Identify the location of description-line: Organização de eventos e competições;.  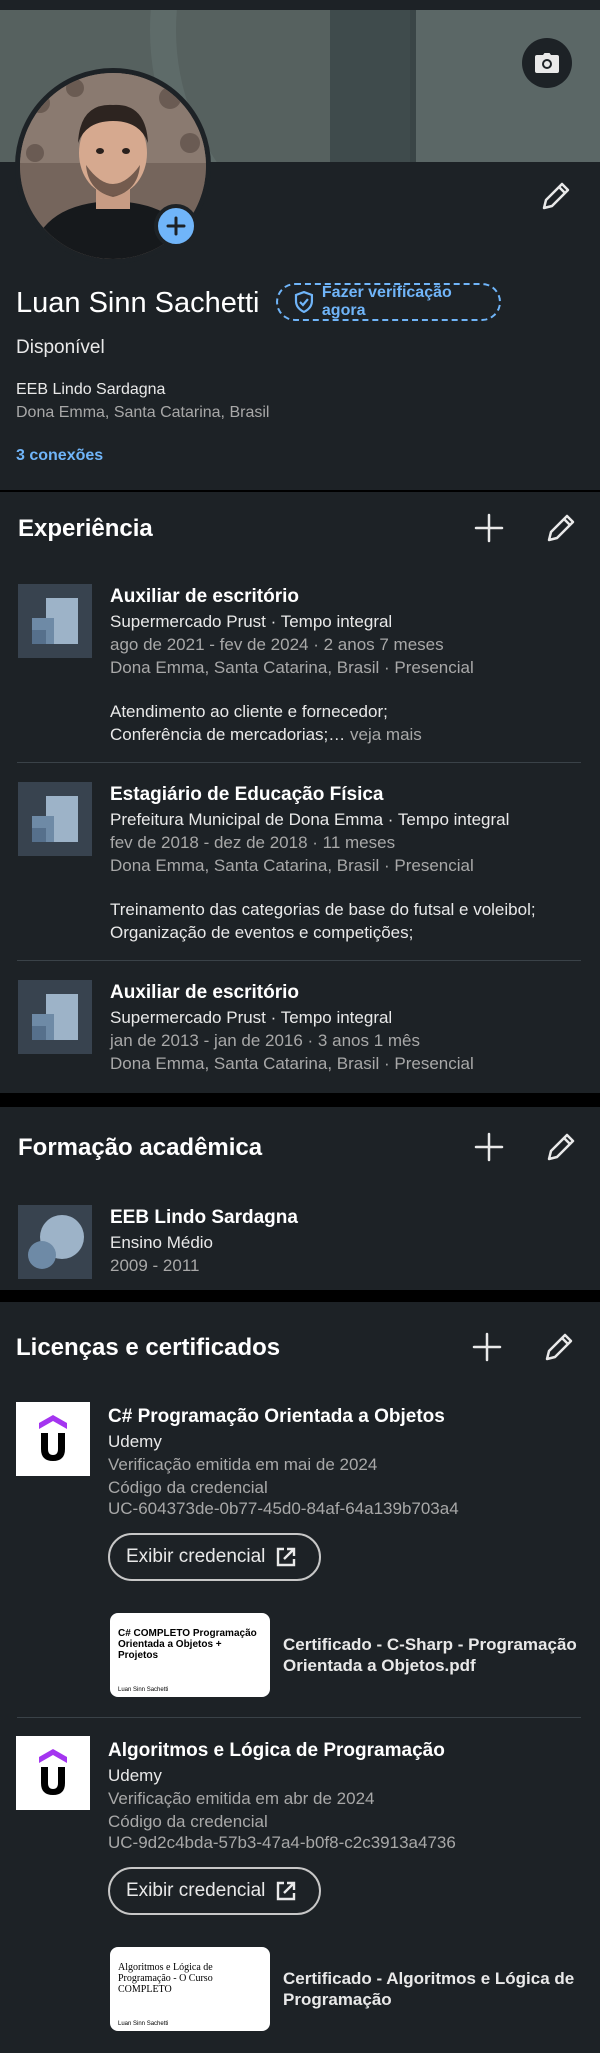
(262, 932).